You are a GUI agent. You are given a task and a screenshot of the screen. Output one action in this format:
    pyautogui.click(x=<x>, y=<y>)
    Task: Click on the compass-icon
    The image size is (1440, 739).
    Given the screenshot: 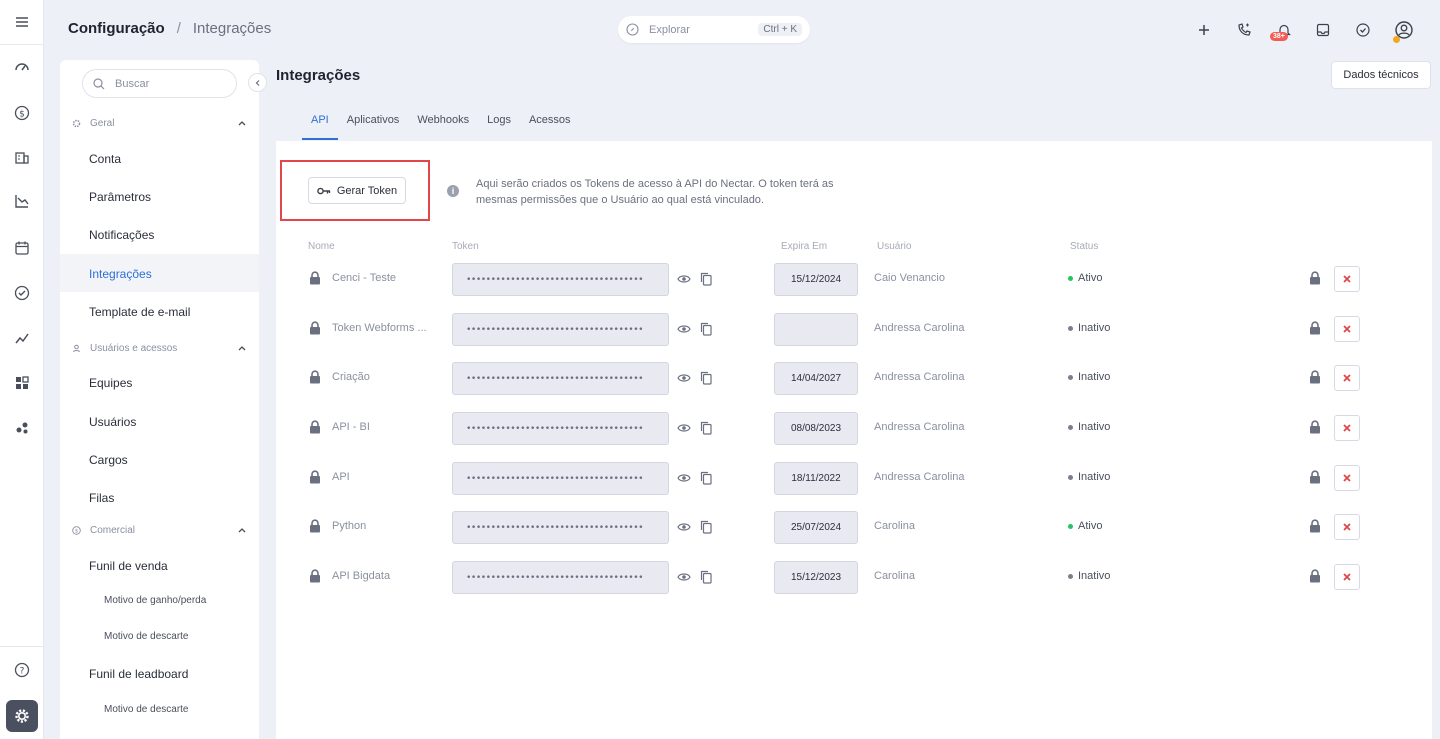 What is the action you would take?
    pyautogui.click(x=632, y=29)
    